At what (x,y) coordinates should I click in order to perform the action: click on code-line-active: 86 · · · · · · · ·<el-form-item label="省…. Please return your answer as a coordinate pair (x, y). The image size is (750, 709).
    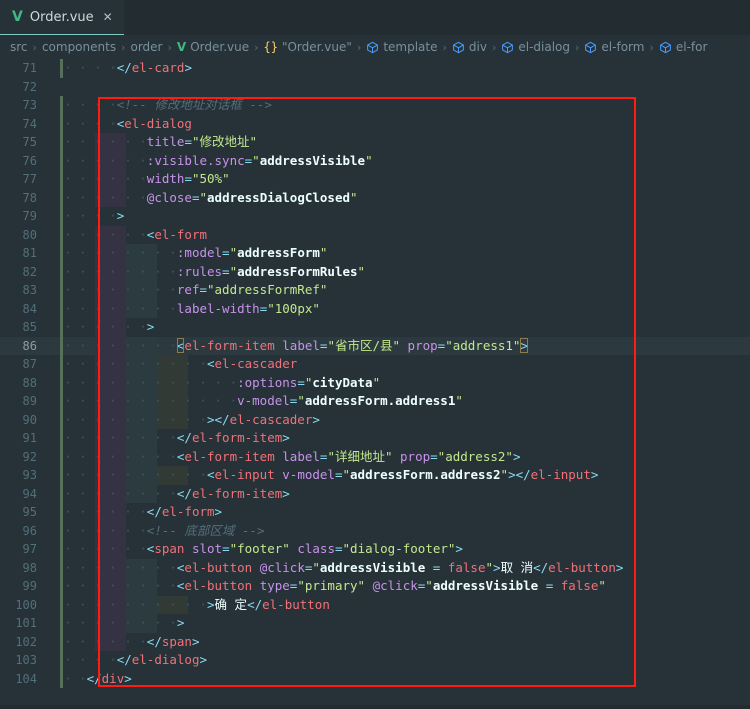
    Looking at the image, I should click on (375, 345).